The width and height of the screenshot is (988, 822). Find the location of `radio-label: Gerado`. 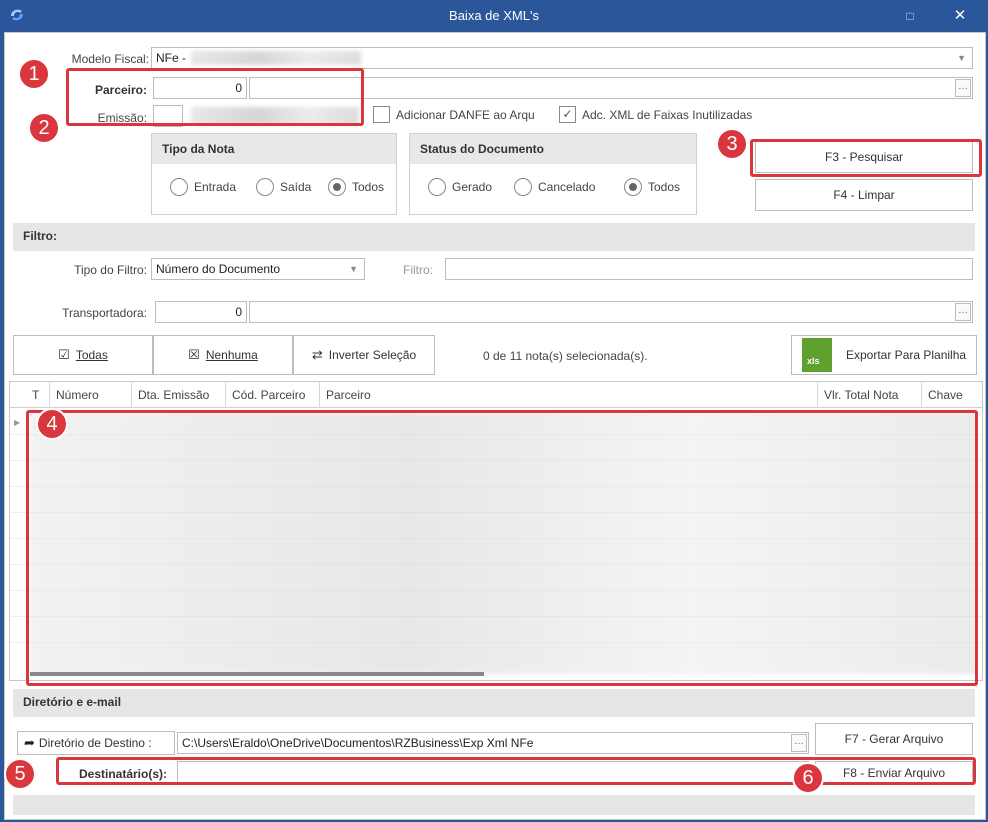

radio-label: Gerado is located at coordinates (472, 187).